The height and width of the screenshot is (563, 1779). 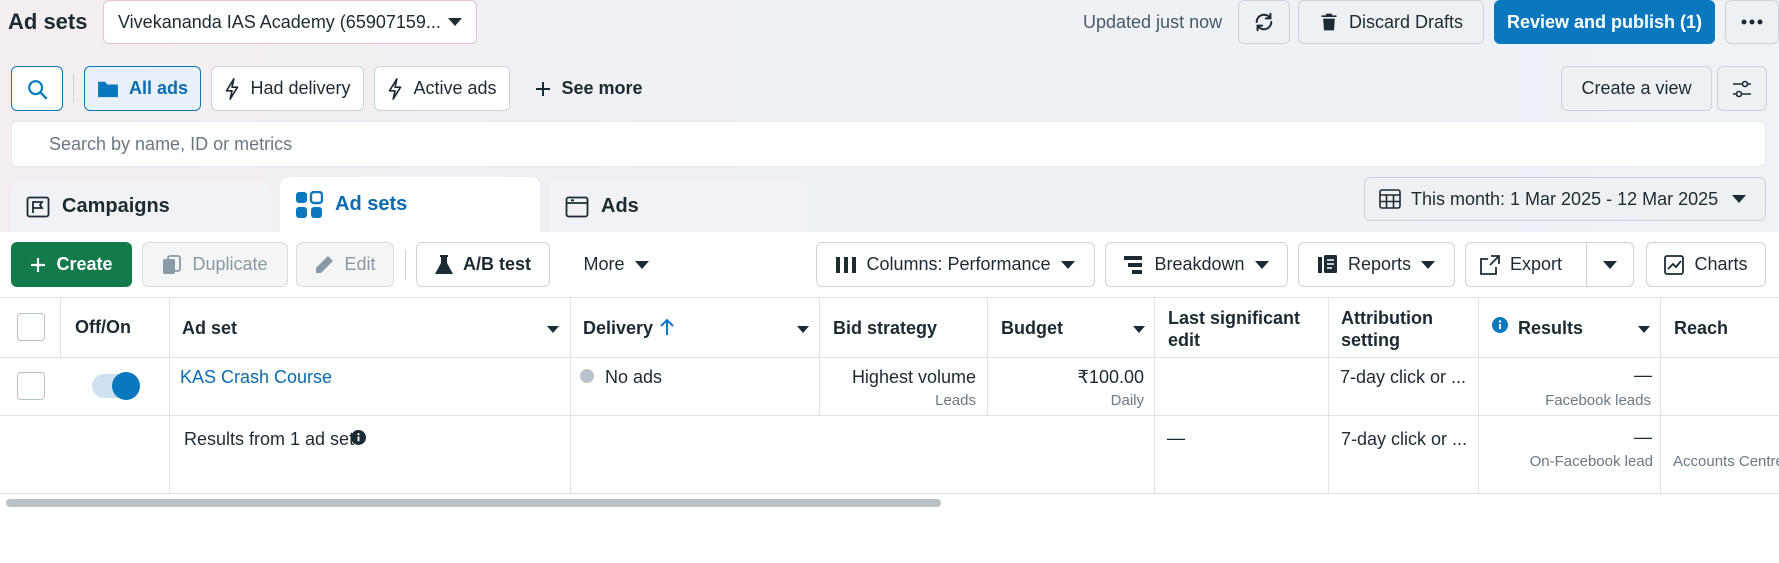 I want to click on charts-button: Charts, so click(x=1706, y=264).